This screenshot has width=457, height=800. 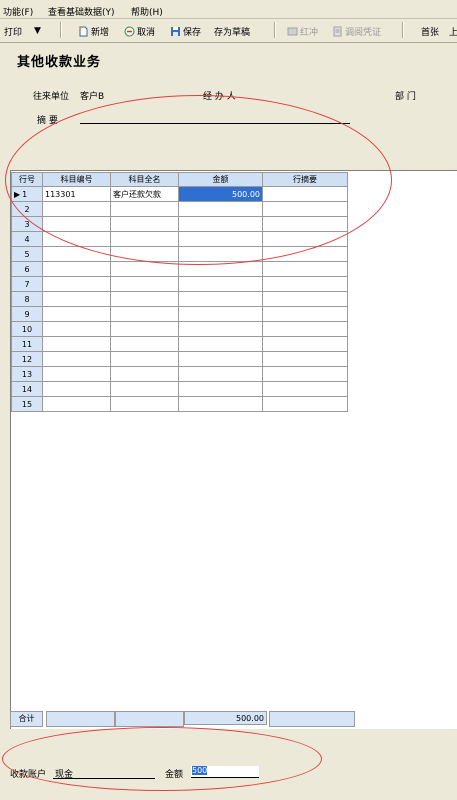 What do you see at coordinates (430, 31) in the screenshot?
I see `first-record-button: 首张` at bounding box center [430, 31].